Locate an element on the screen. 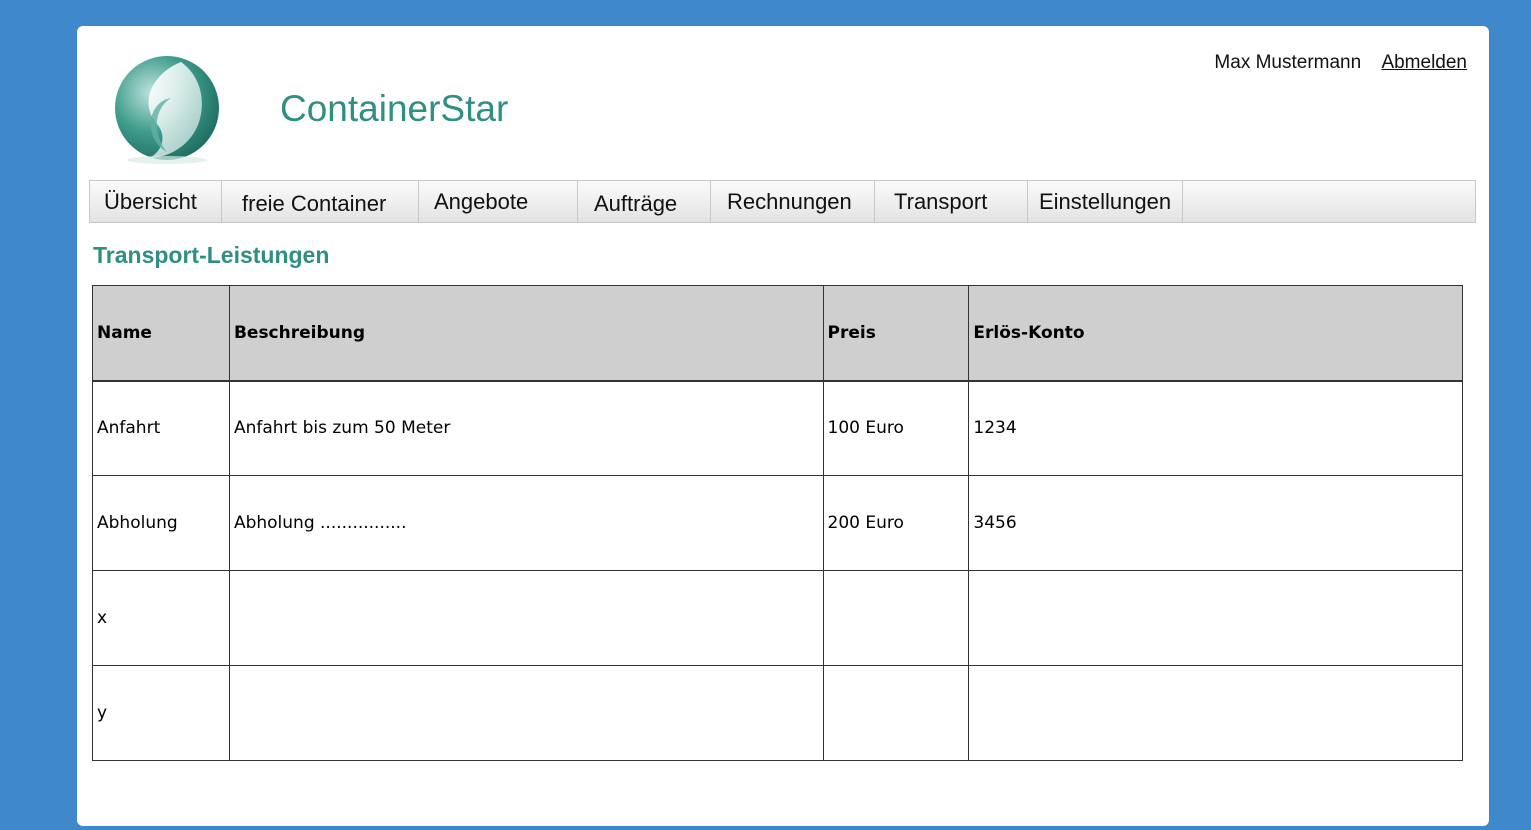  table-row: y is located at coordinates (777, 713).